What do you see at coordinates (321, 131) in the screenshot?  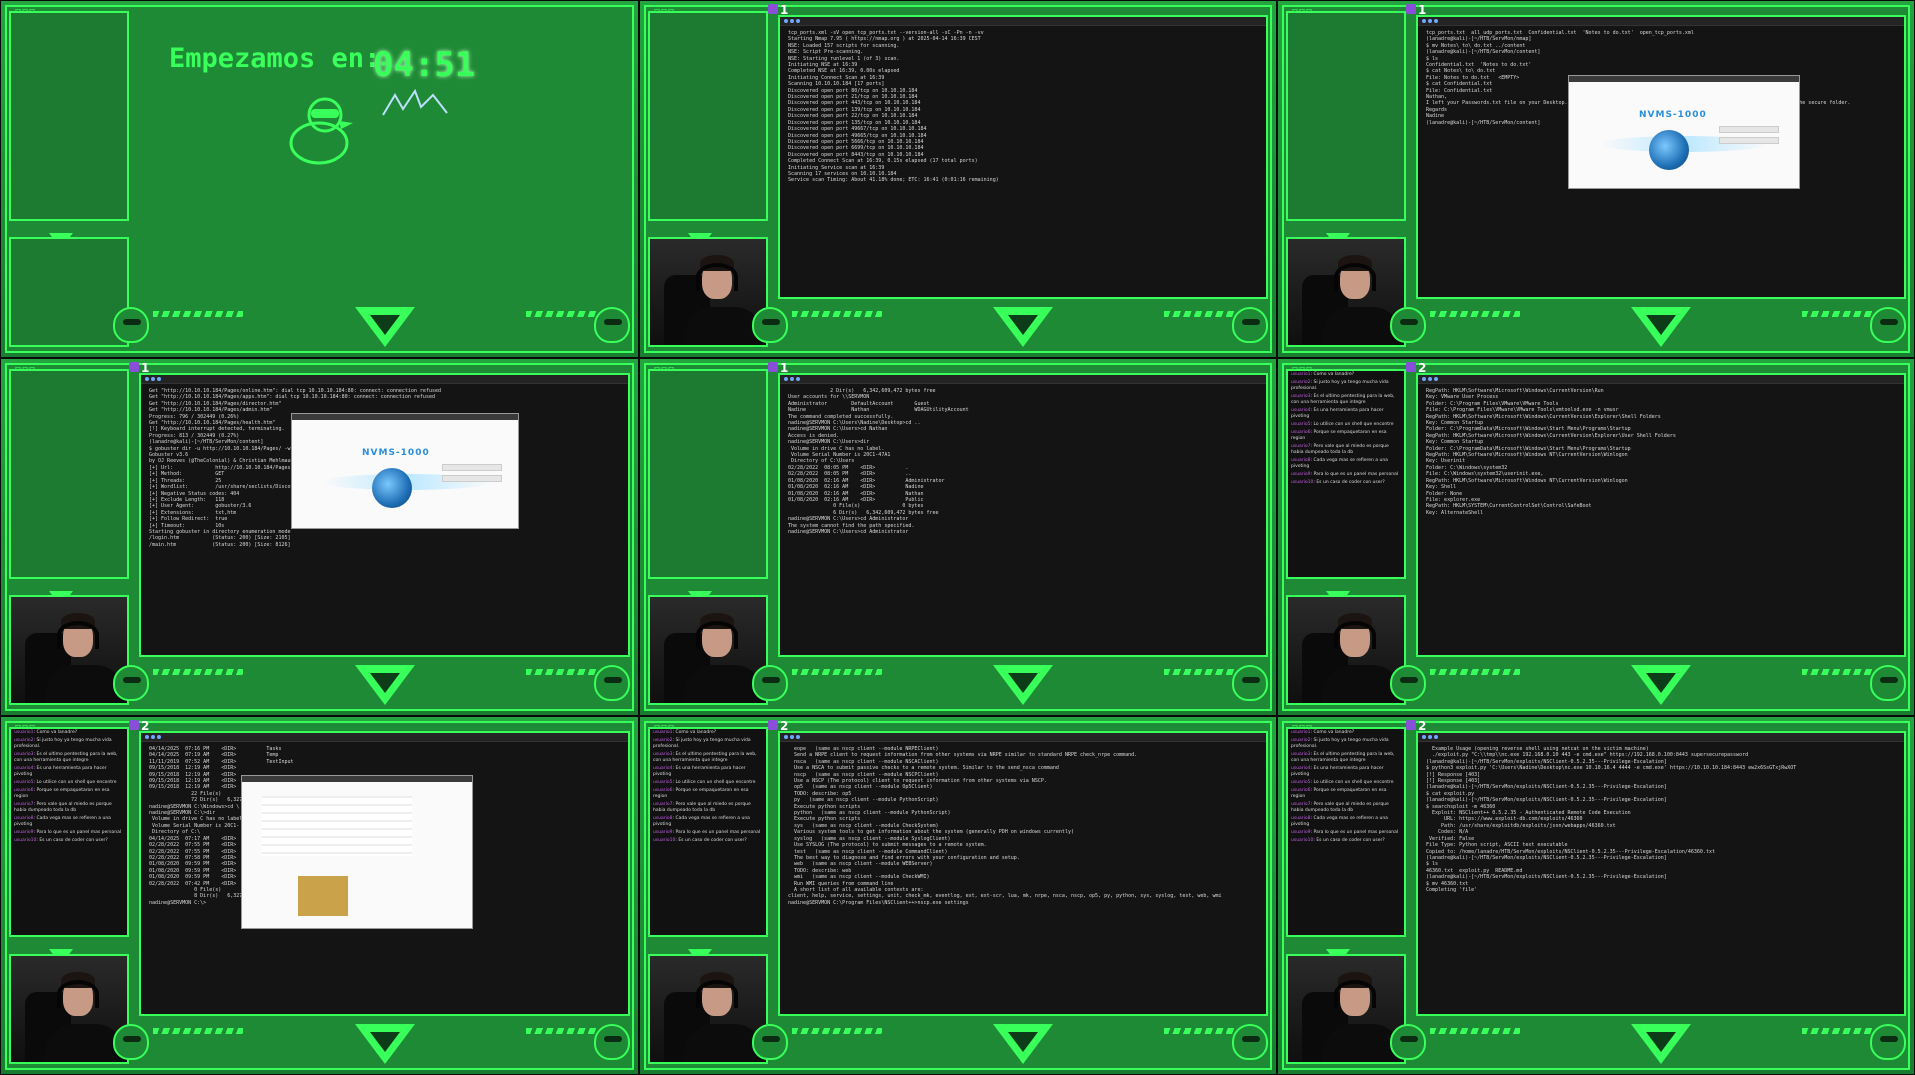 I see `duck-logo-icon` at bounding box center [321, 131].